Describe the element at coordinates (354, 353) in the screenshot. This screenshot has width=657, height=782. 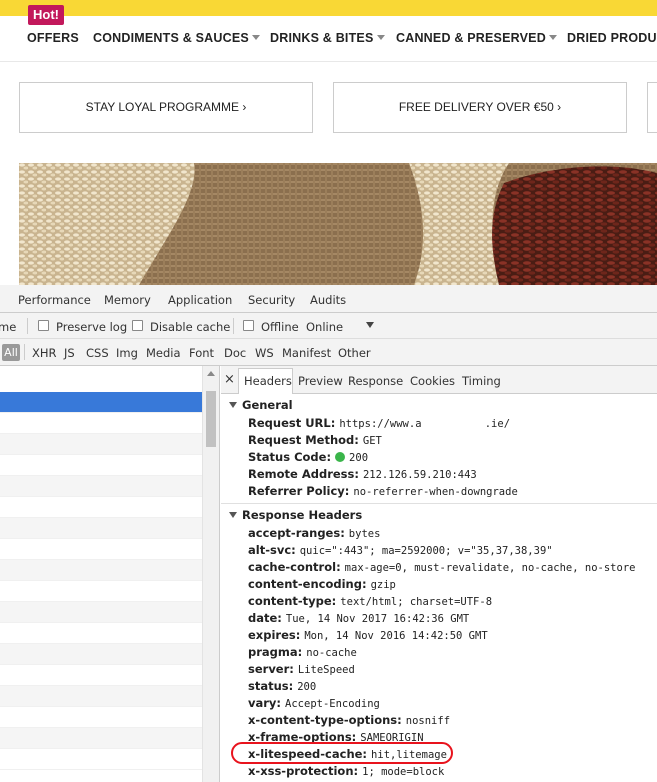
I see `filter-other: Other` at that location.